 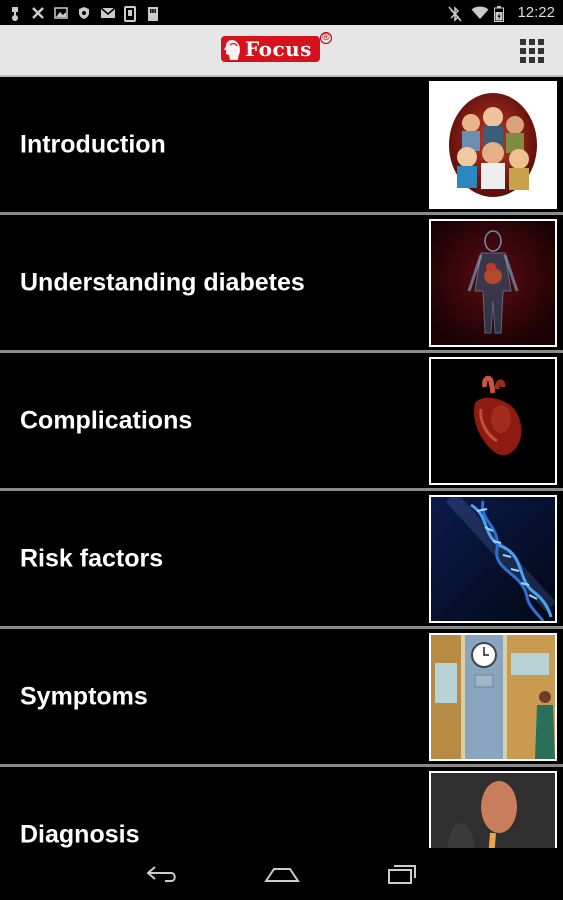 I want to click on home-button, so click(x=282, y=874).